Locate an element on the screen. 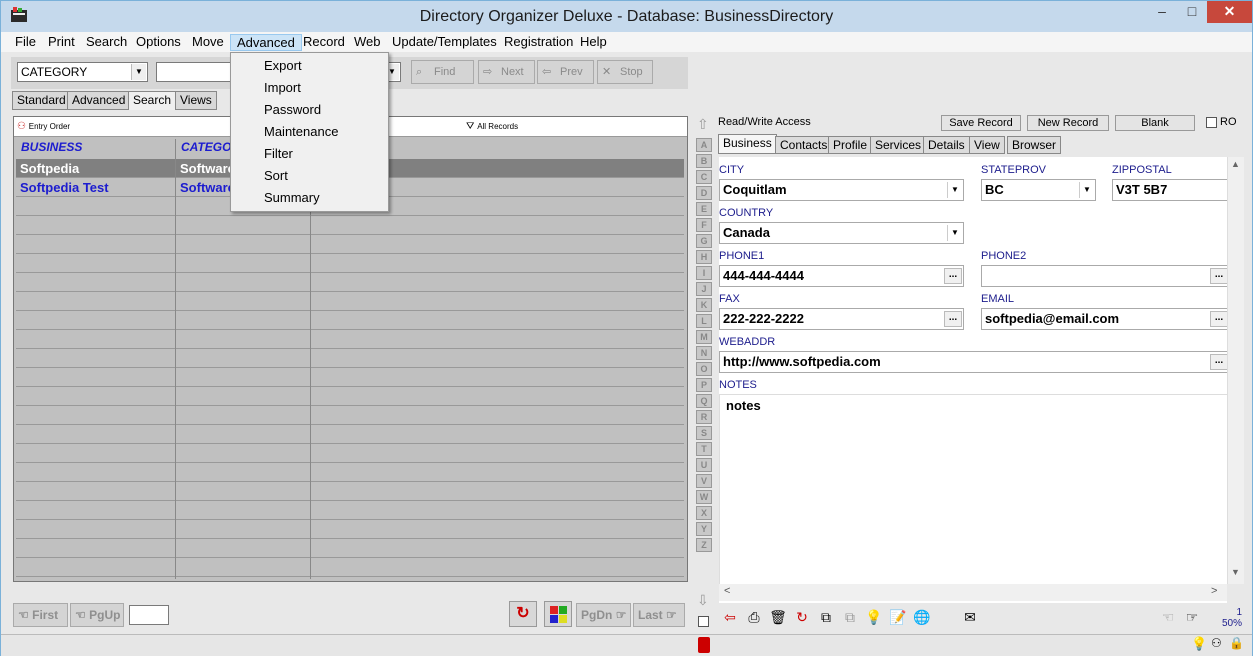 Image resolution: width=1253 pixels, height=656 pixels. notes-icon: 📝 is located at coordinates (898, 617).